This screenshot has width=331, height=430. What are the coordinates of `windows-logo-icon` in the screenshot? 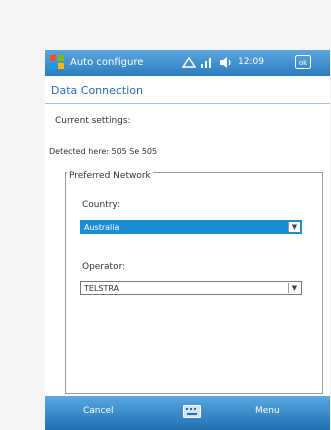 It's located at (57, 62).